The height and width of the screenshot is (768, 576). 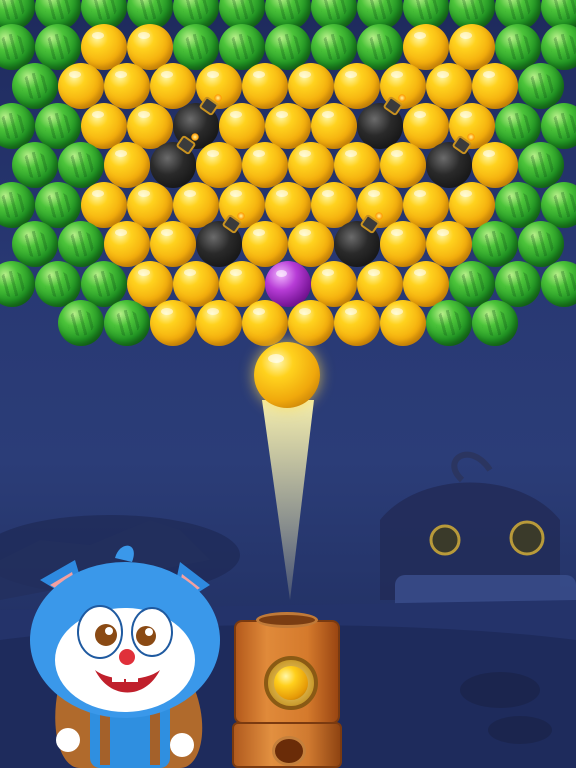 I want to click on loaded-bubble, so click(x=291, y=683).